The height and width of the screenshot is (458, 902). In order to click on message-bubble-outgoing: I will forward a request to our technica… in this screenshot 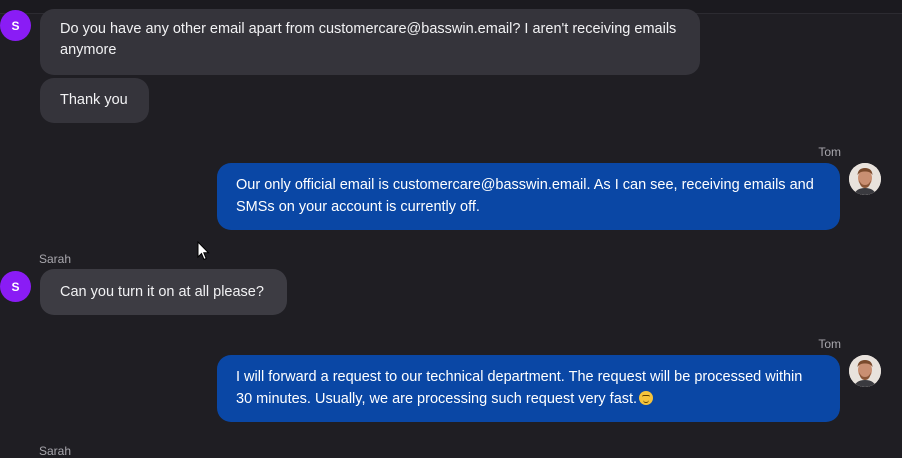, I will do `click(528, 388)`.